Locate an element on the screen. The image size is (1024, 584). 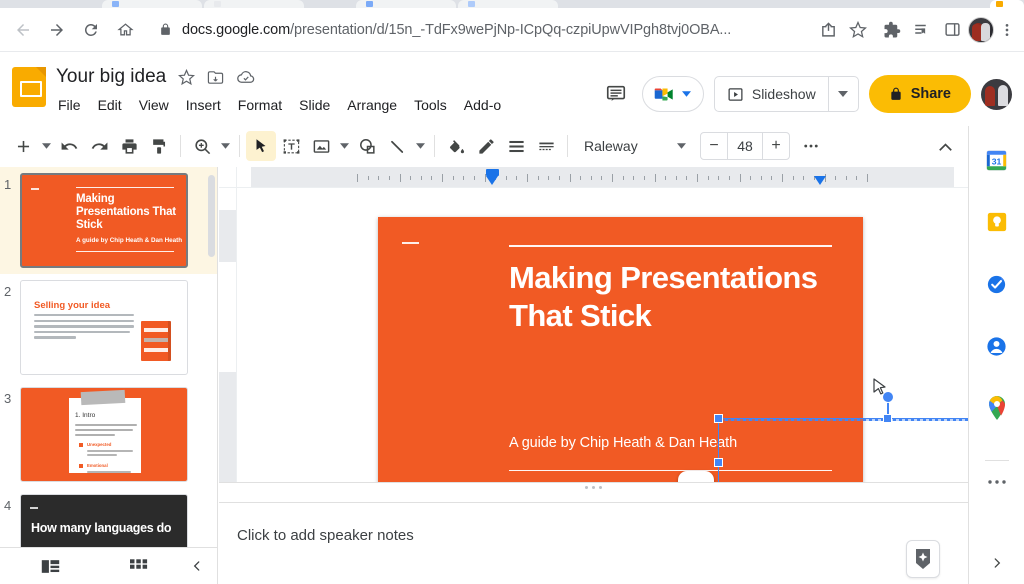
menu-tools: Tools is located at coordinates (430, 105).